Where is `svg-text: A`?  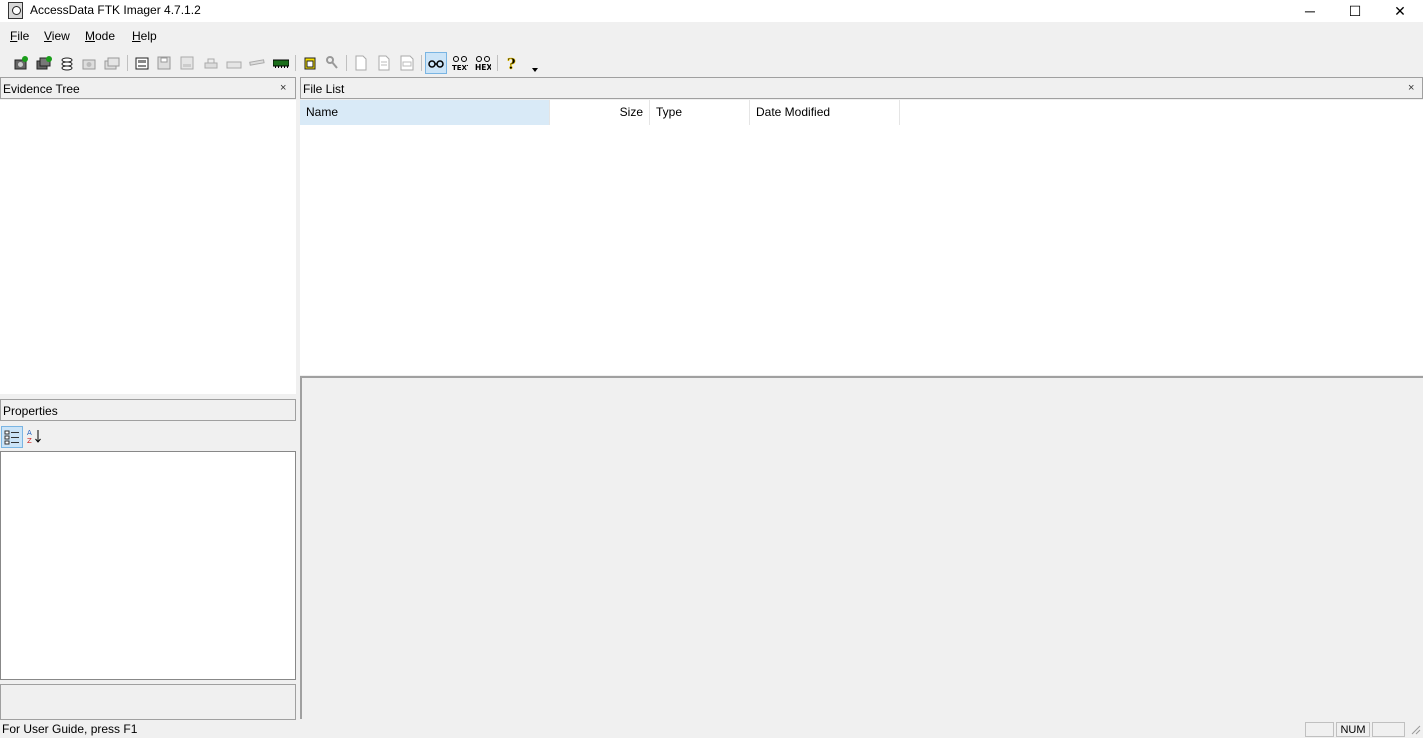 svg-text: A is located at coordinates (29, 433).